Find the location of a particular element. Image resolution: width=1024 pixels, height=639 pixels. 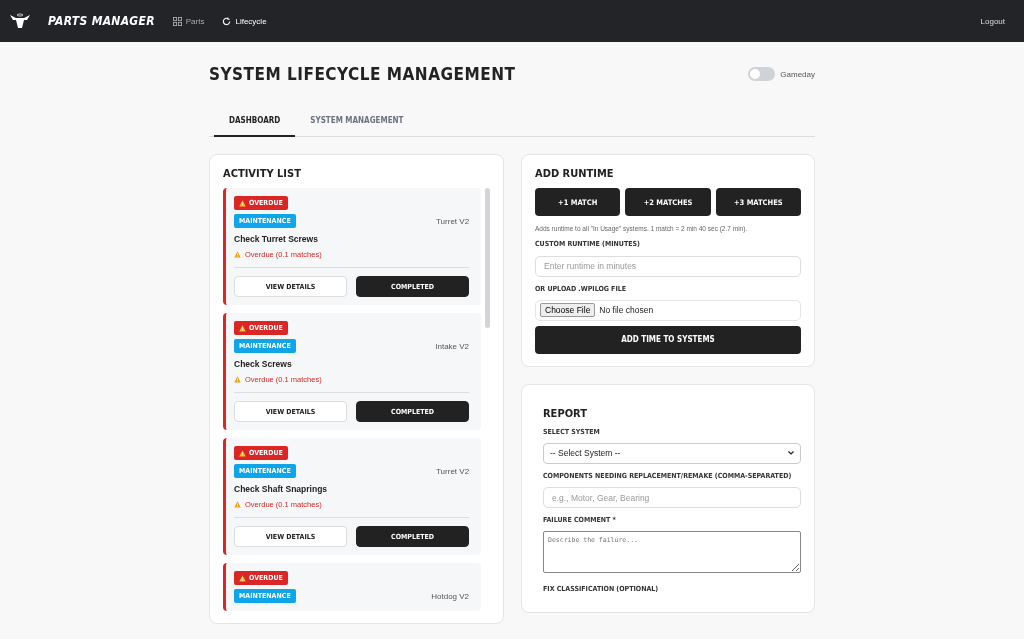

bull-logo-icon is located at coordinates (20, 21).